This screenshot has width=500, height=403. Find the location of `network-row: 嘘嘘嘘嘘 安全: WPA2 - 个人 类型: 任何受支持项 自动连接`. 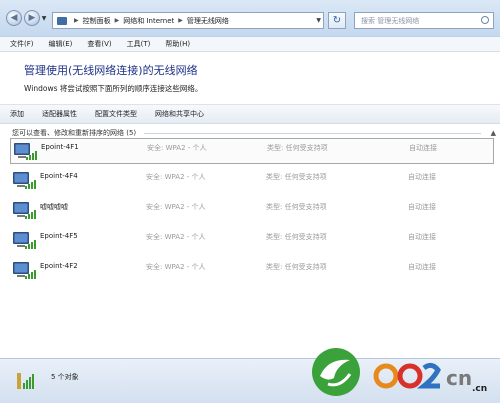

network-row: 嘘嘘嘘嘘 安全: WPA2 - 个人 类型: 任何受支持项 自动连接 is located at coordinates (252, 211).